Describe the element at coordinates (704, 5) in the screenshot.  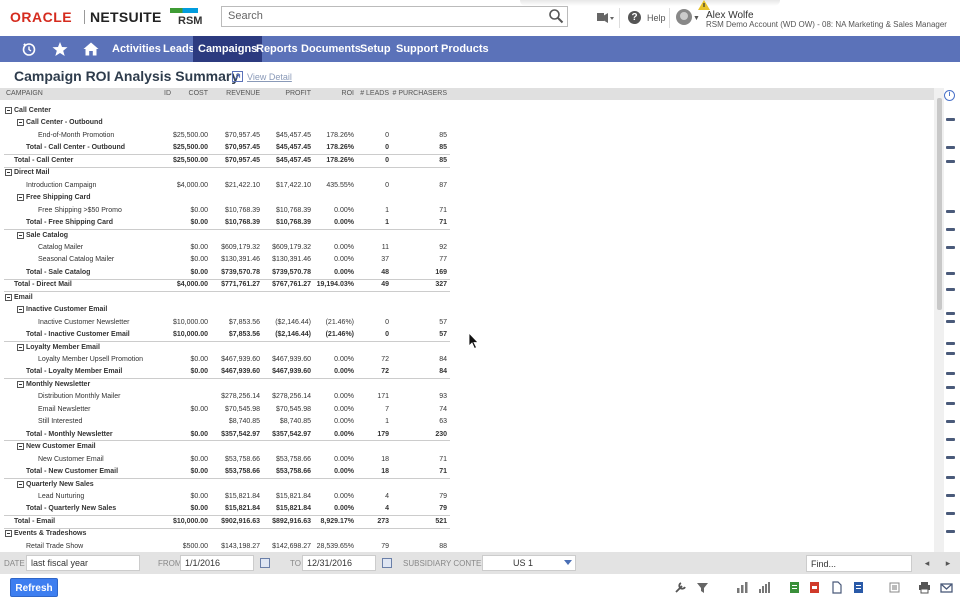
I see `warning-icon` at that location.